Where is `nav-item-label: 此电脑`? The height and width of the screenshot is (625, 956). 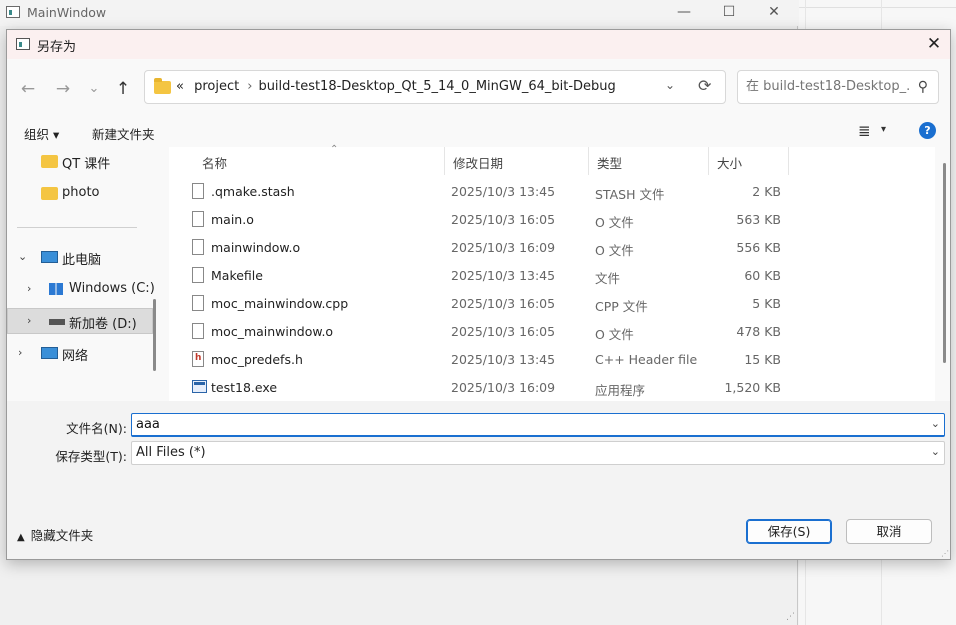
nav-item-label: 此电脑 is located at coordinates (82, 260).